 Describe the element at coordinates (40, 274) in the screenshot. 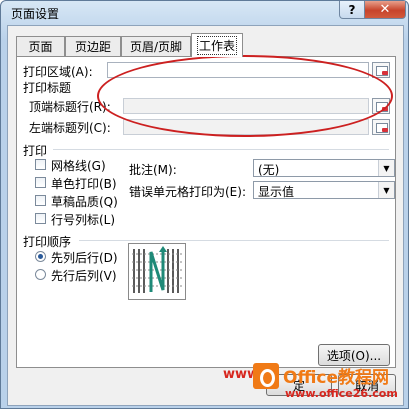

I see `over-then-down-radio` at that location.